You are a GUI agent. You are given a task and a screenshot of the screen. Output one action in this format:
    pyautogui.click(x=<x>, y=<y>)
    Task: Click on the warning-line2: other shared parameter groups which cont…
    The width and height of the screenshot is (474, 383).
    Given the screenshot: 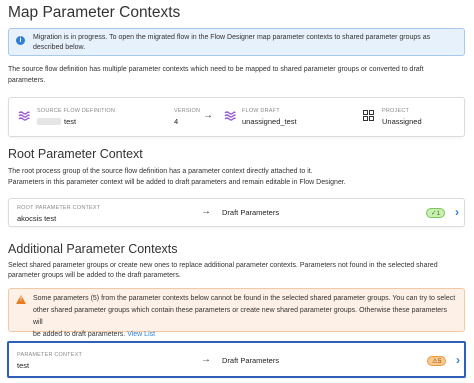 What is the action you would take?
    pyautogui.click(x=240, y=316)
    